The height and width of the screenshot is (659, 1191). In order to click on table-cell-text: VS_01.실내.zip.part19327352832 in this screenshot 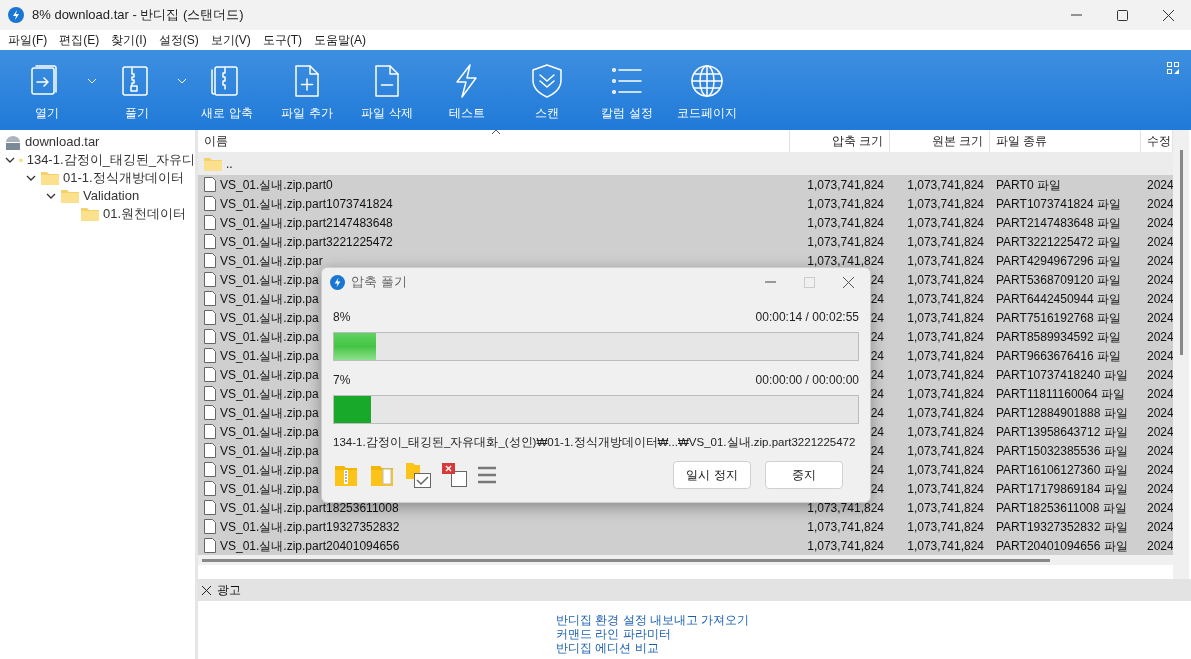, I will do `click(310, 527)`.